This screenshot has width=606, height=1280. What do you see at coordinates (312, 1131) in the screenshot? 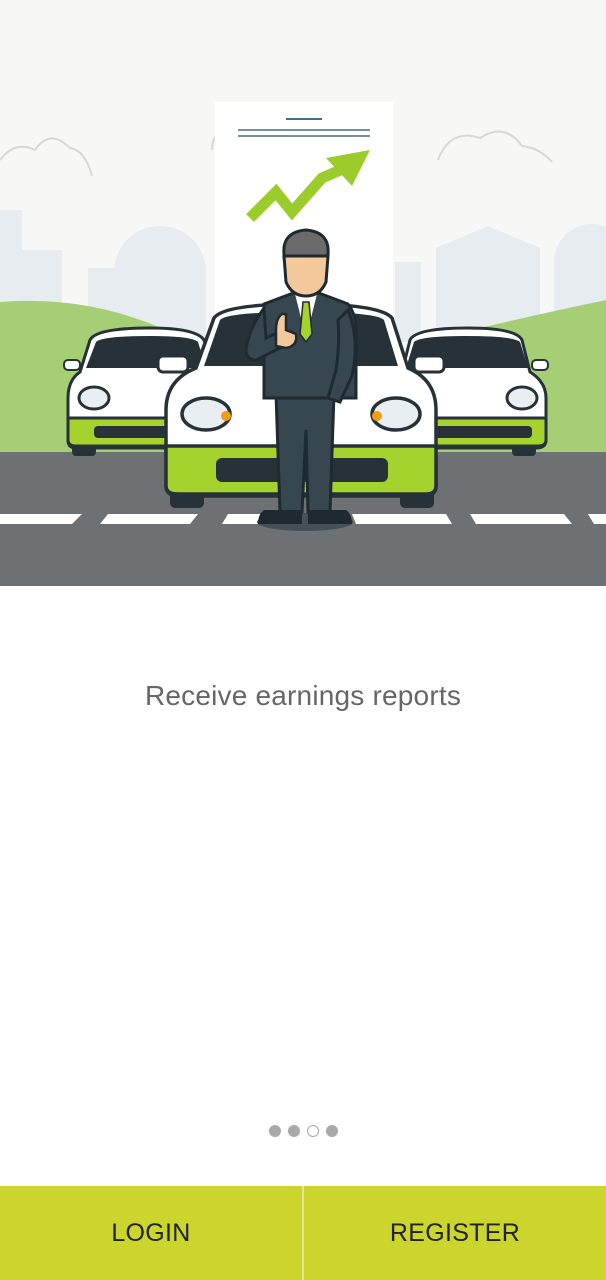
I see `page-dot-3-active` at bounding box center [312, 1131].